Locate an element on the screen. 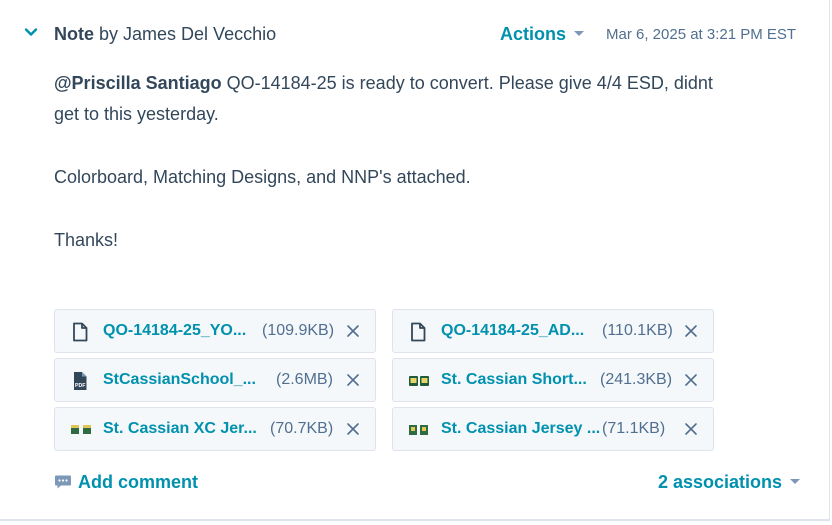 The width and height of the screenshot is (832, 525). mention: @Priscilla Santiago is located at coordinates (138, 83).